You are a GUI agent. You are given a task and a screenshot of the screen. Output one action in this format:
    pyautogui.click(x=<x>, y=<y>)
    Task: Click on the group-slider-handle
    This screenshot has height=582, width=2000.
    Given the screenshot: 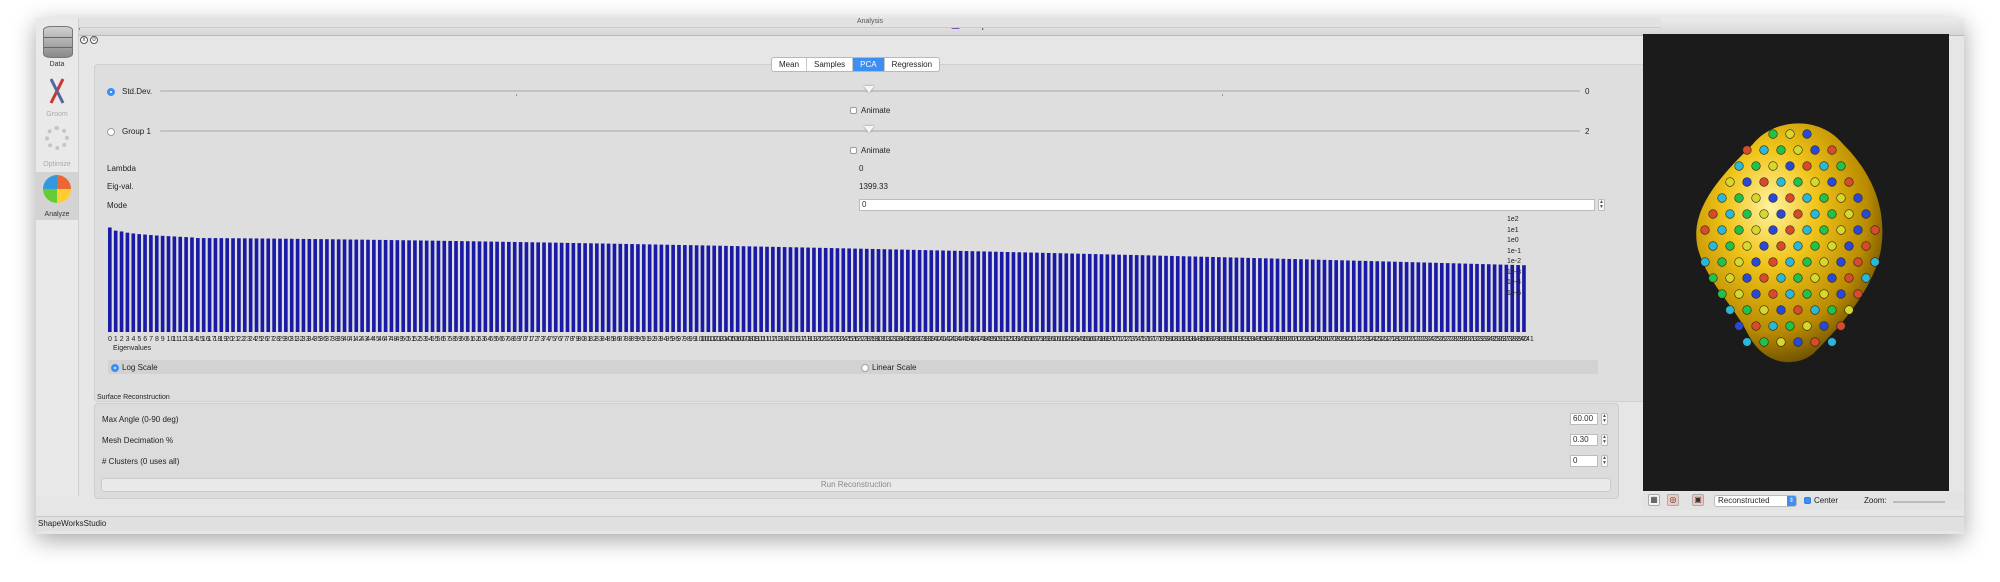 What is the action you would take?
    pyautogui.click(x=869, y=129)
    